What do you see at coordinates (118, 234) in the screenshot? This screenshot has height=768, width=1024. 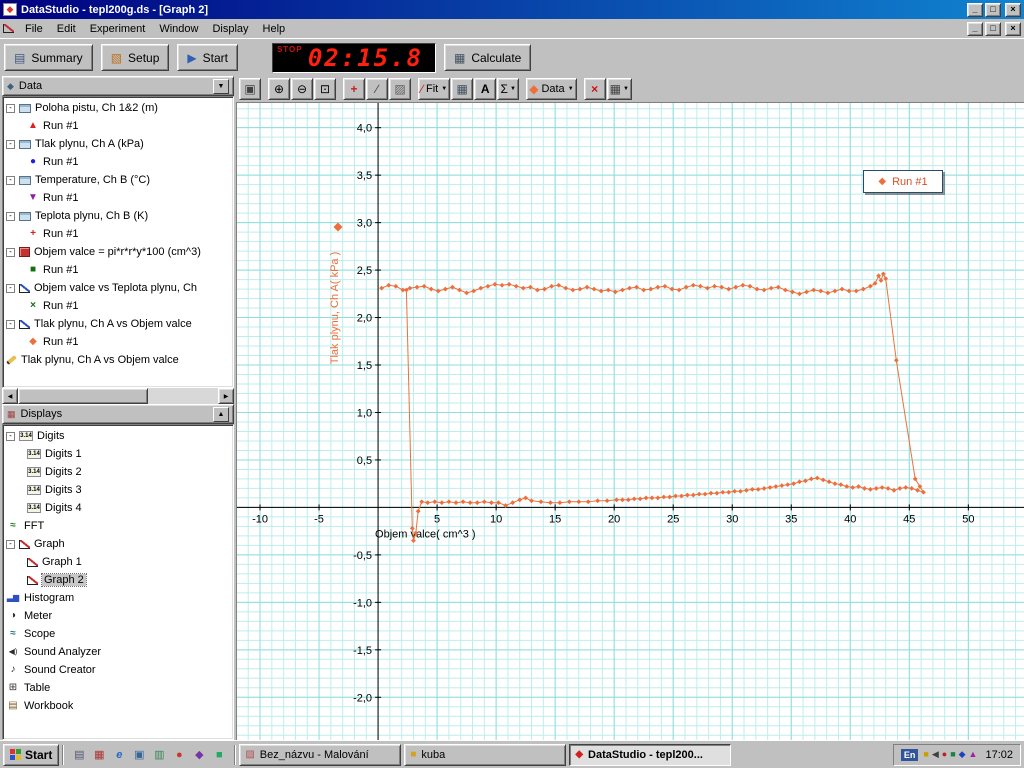 I see `run-item: + Run #1` at bounding box center [118, 234].